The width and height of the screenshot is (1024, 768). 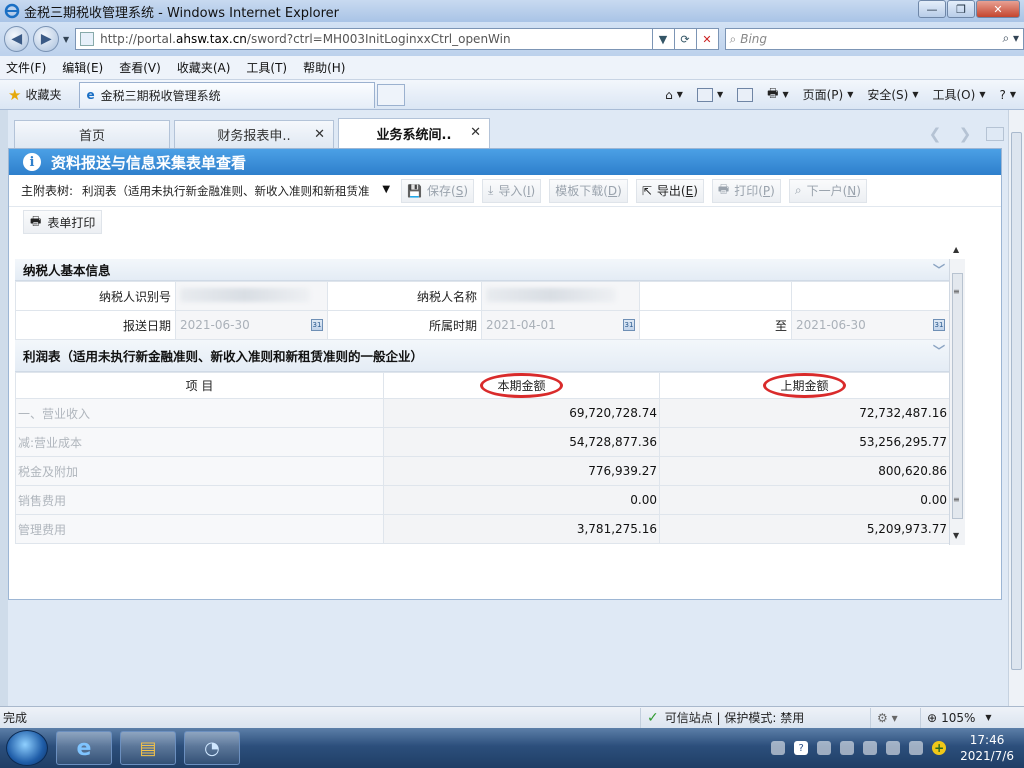 What do you see at coordinates (4, 408) in the screenshot?
I see `content-left-edge` at bounding box center [4, 408].